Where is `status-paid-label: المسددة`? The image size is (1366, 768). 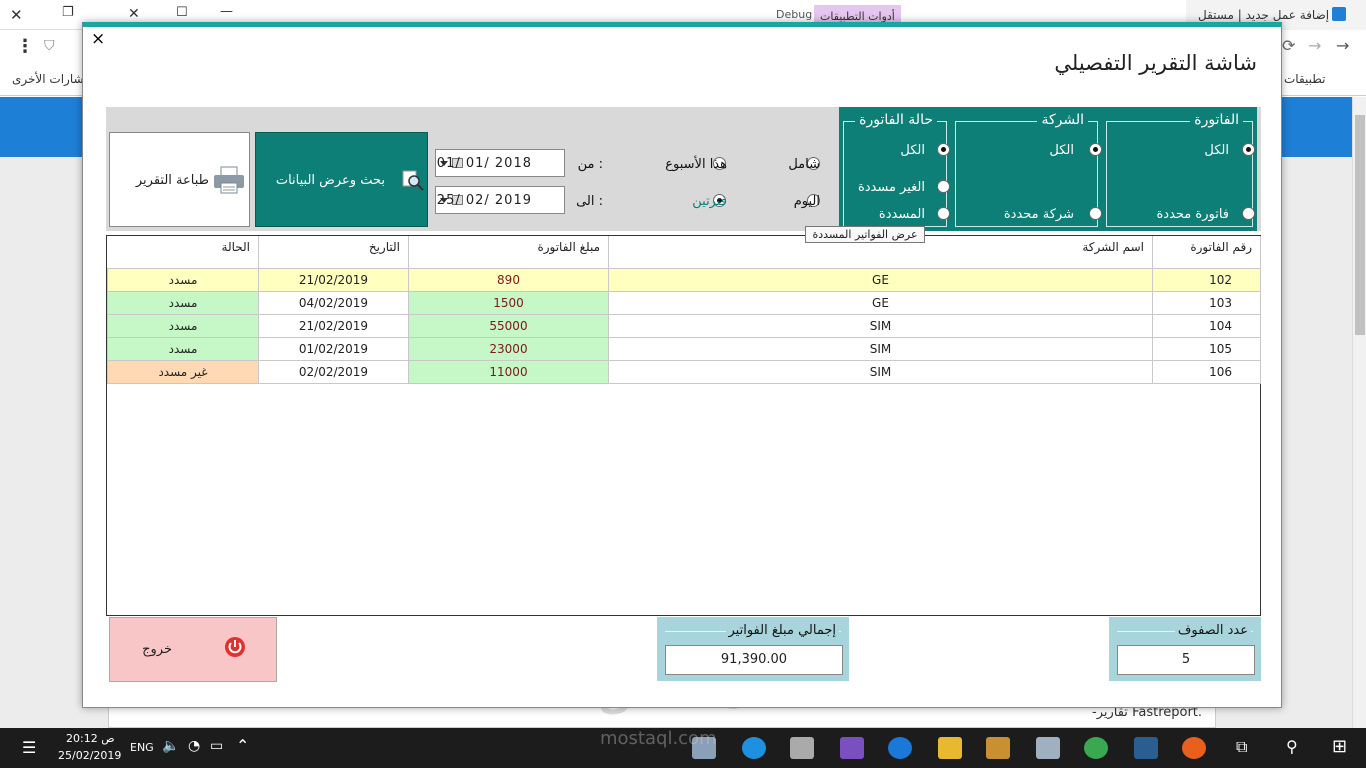
status-paid-label: المسددة is located at coordinates (901, 214).